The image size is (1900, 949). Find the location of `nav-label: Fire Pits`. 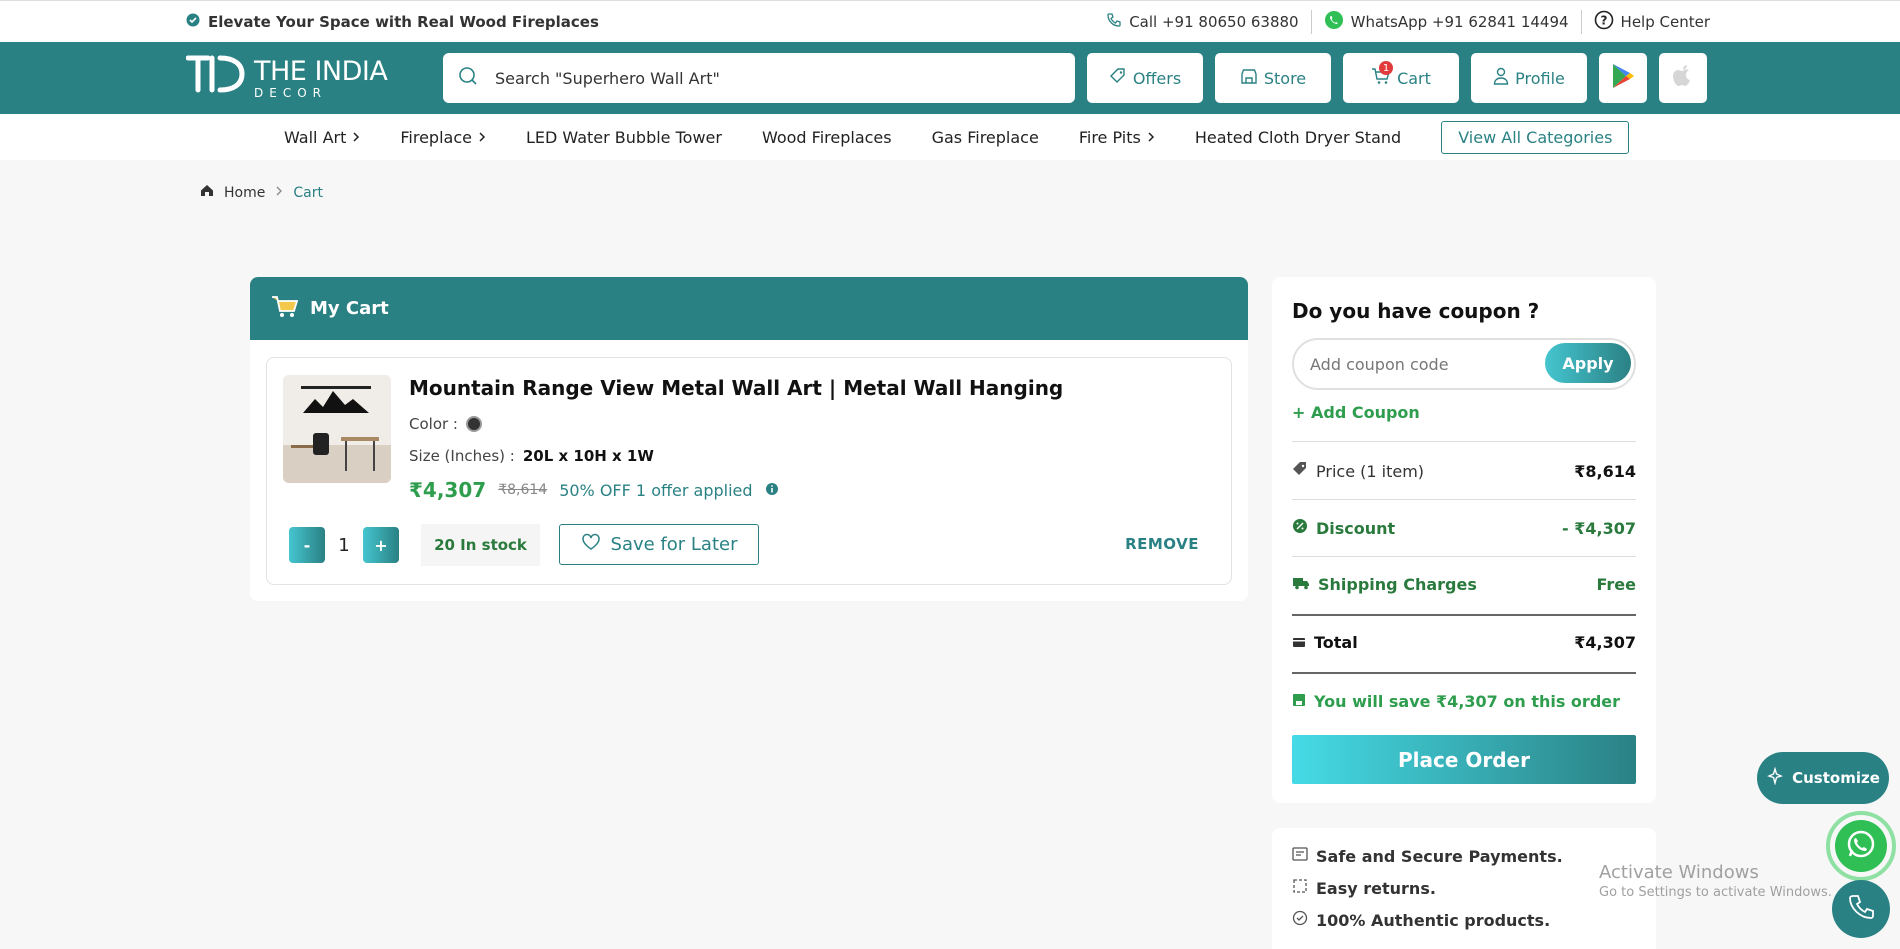

nav-label: Fire Pits is located at coordinates (1109, 137).